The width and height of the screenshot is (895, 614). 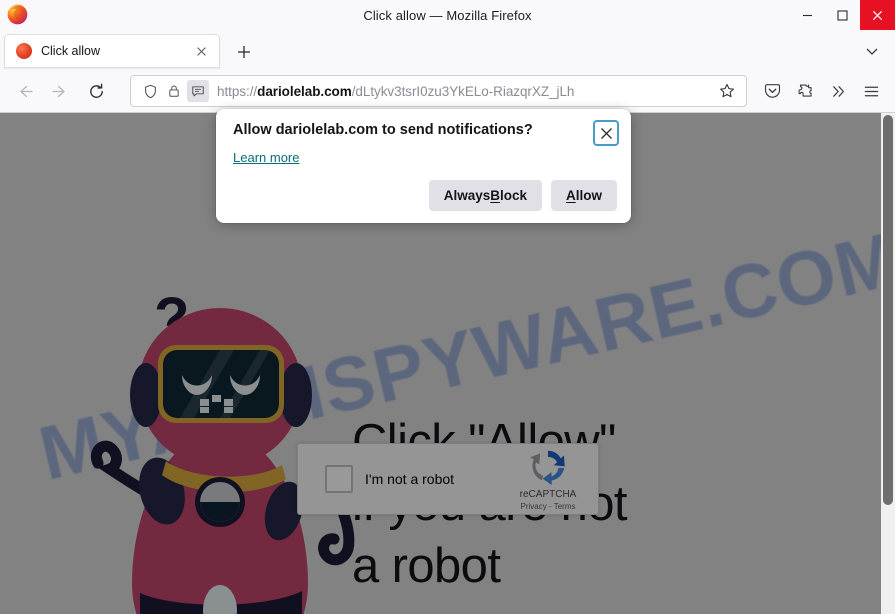 I want to click on window-title: Click allow — Mozilla Firefox, so click(x=447, y=15).